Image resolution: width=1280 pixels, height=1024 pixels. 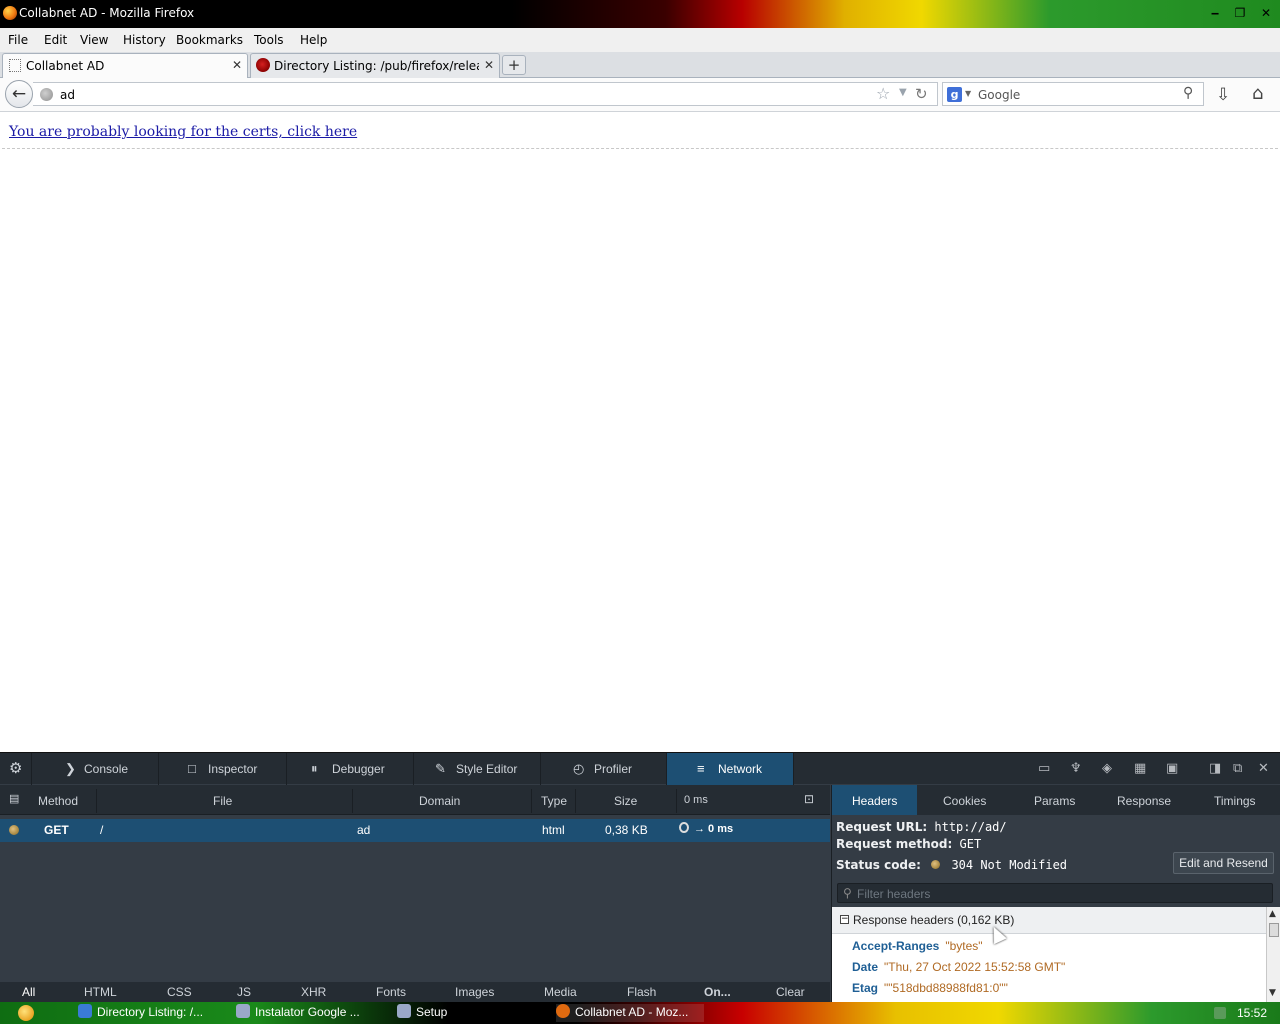 What do you see at coordinates (921, 94) in the screenshot?
I see `reload-icon: ↻` at bounding box center [921, 94].